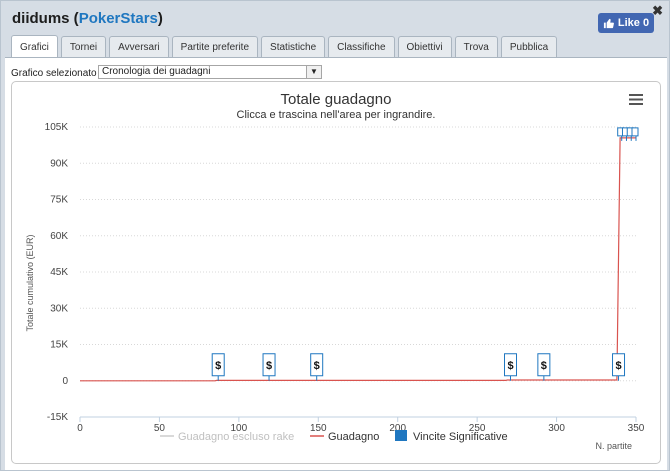 The image size is (670, 471). What do you see at coordinates (54, 73) in the screenshot?
I see `chart-selector-label: Grafico selezionato` at bounding box center [54, 73].